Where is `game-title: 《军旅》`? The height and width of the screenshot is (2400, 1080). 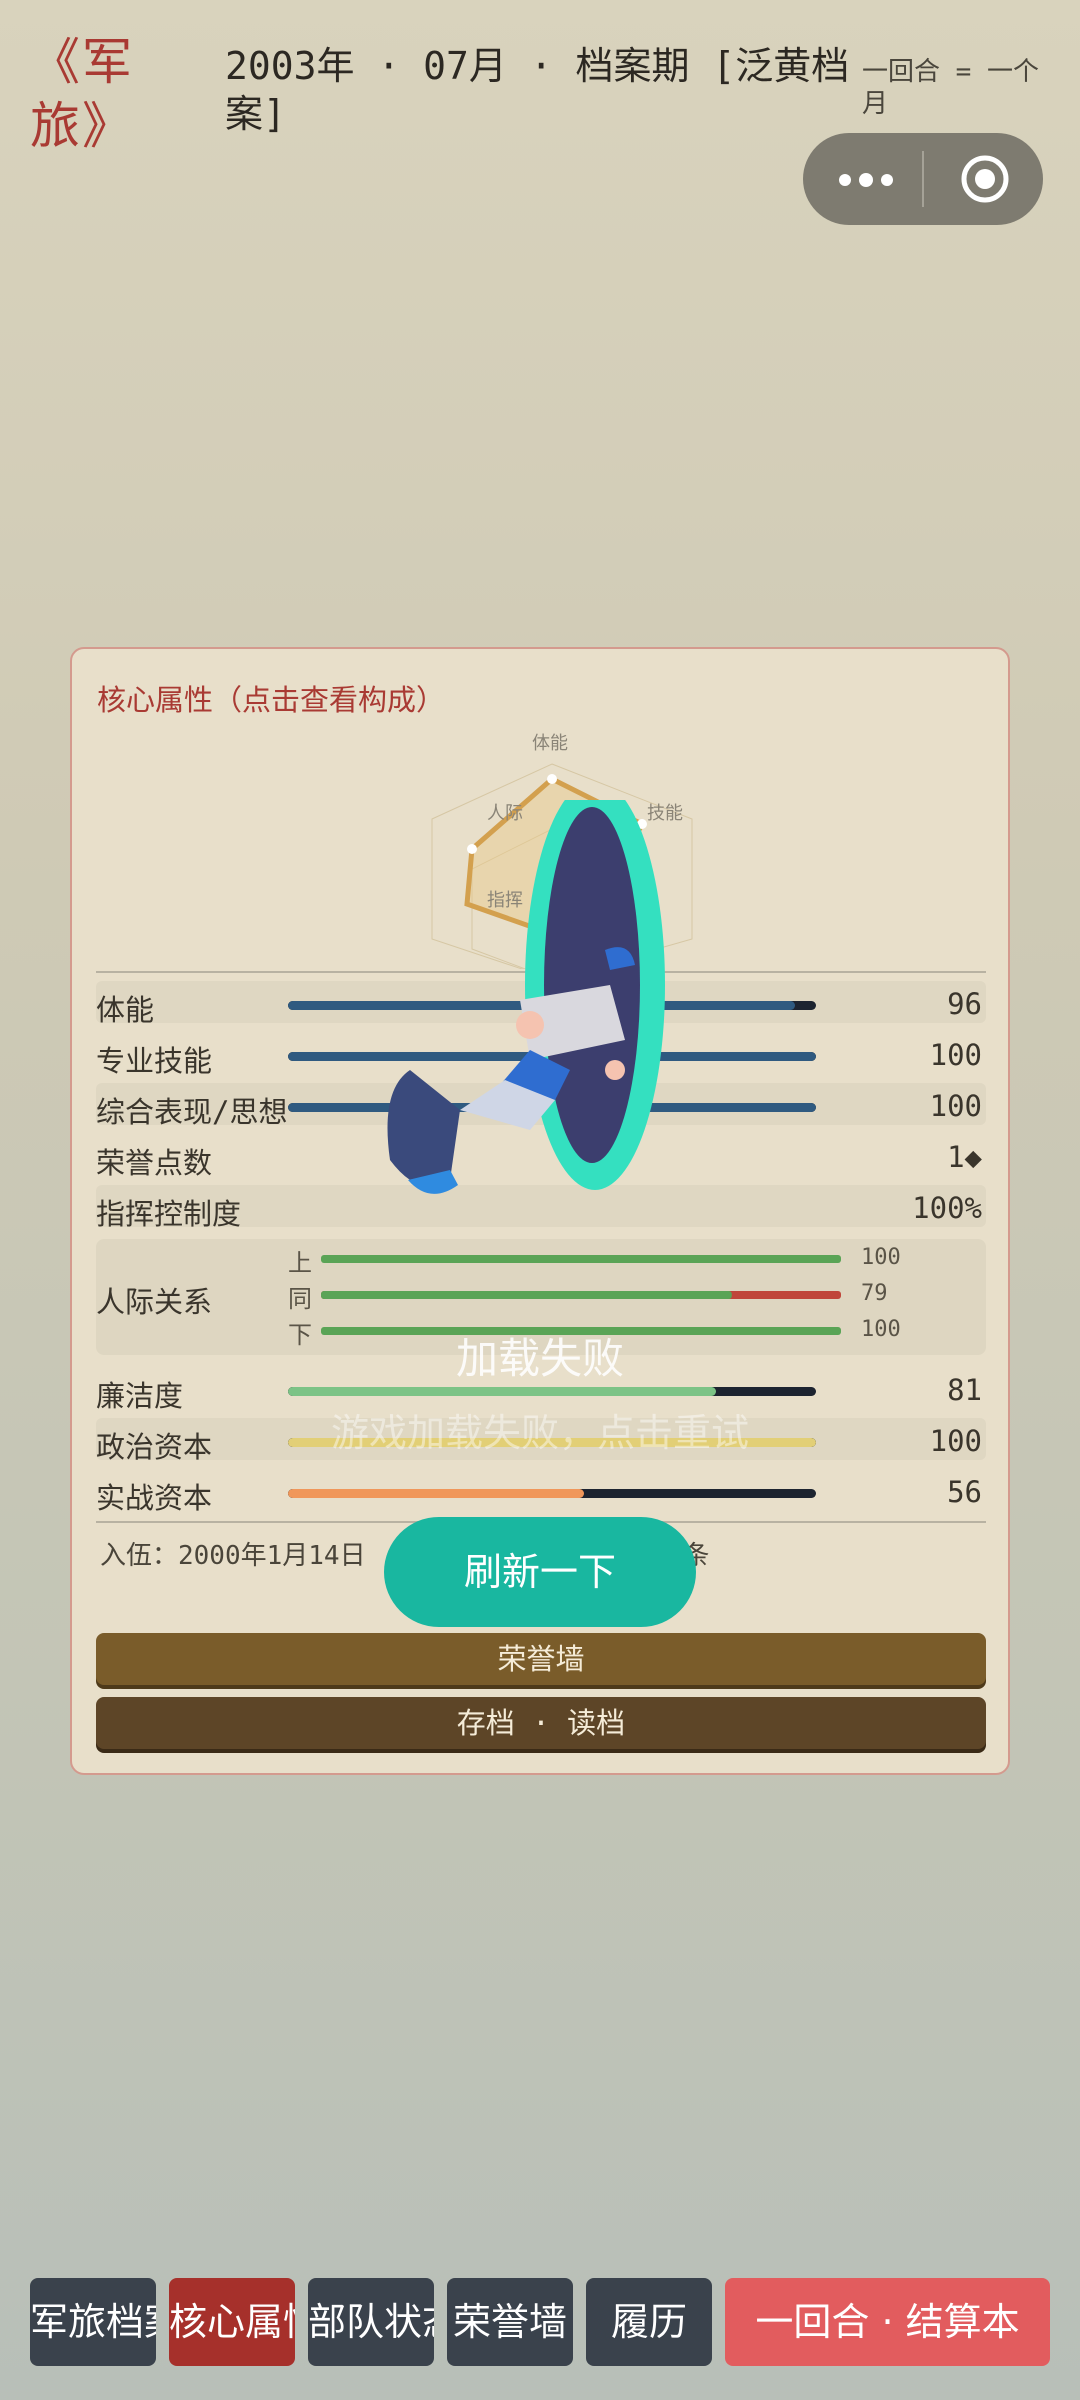
game-title: 《军旅》 is located at coordinates (82, 94).